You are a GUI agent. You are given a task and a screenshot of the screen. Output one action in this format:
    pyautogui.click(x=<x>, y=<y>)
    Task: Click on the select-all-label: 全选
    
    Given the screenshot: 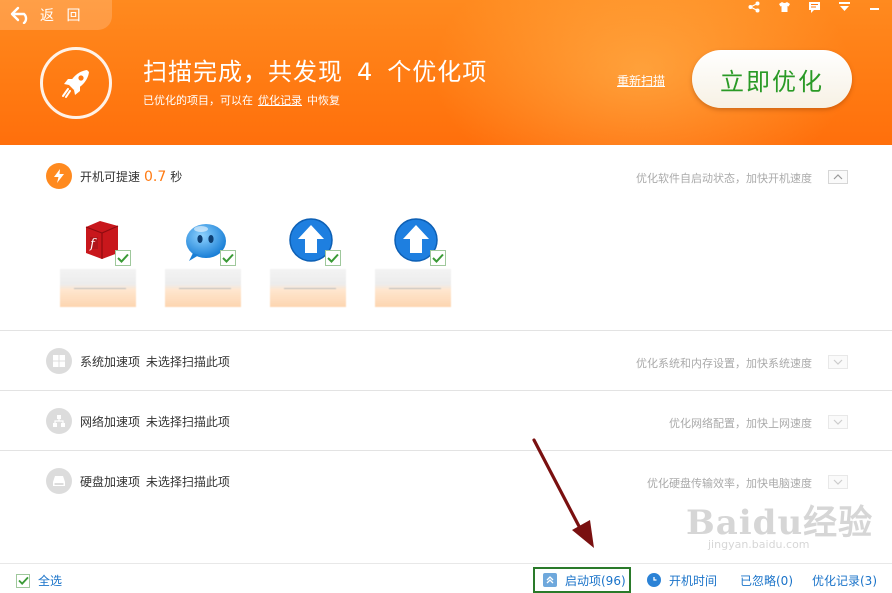 What is the action you would take?
    pyautogui.click(x=50, y=581)
    